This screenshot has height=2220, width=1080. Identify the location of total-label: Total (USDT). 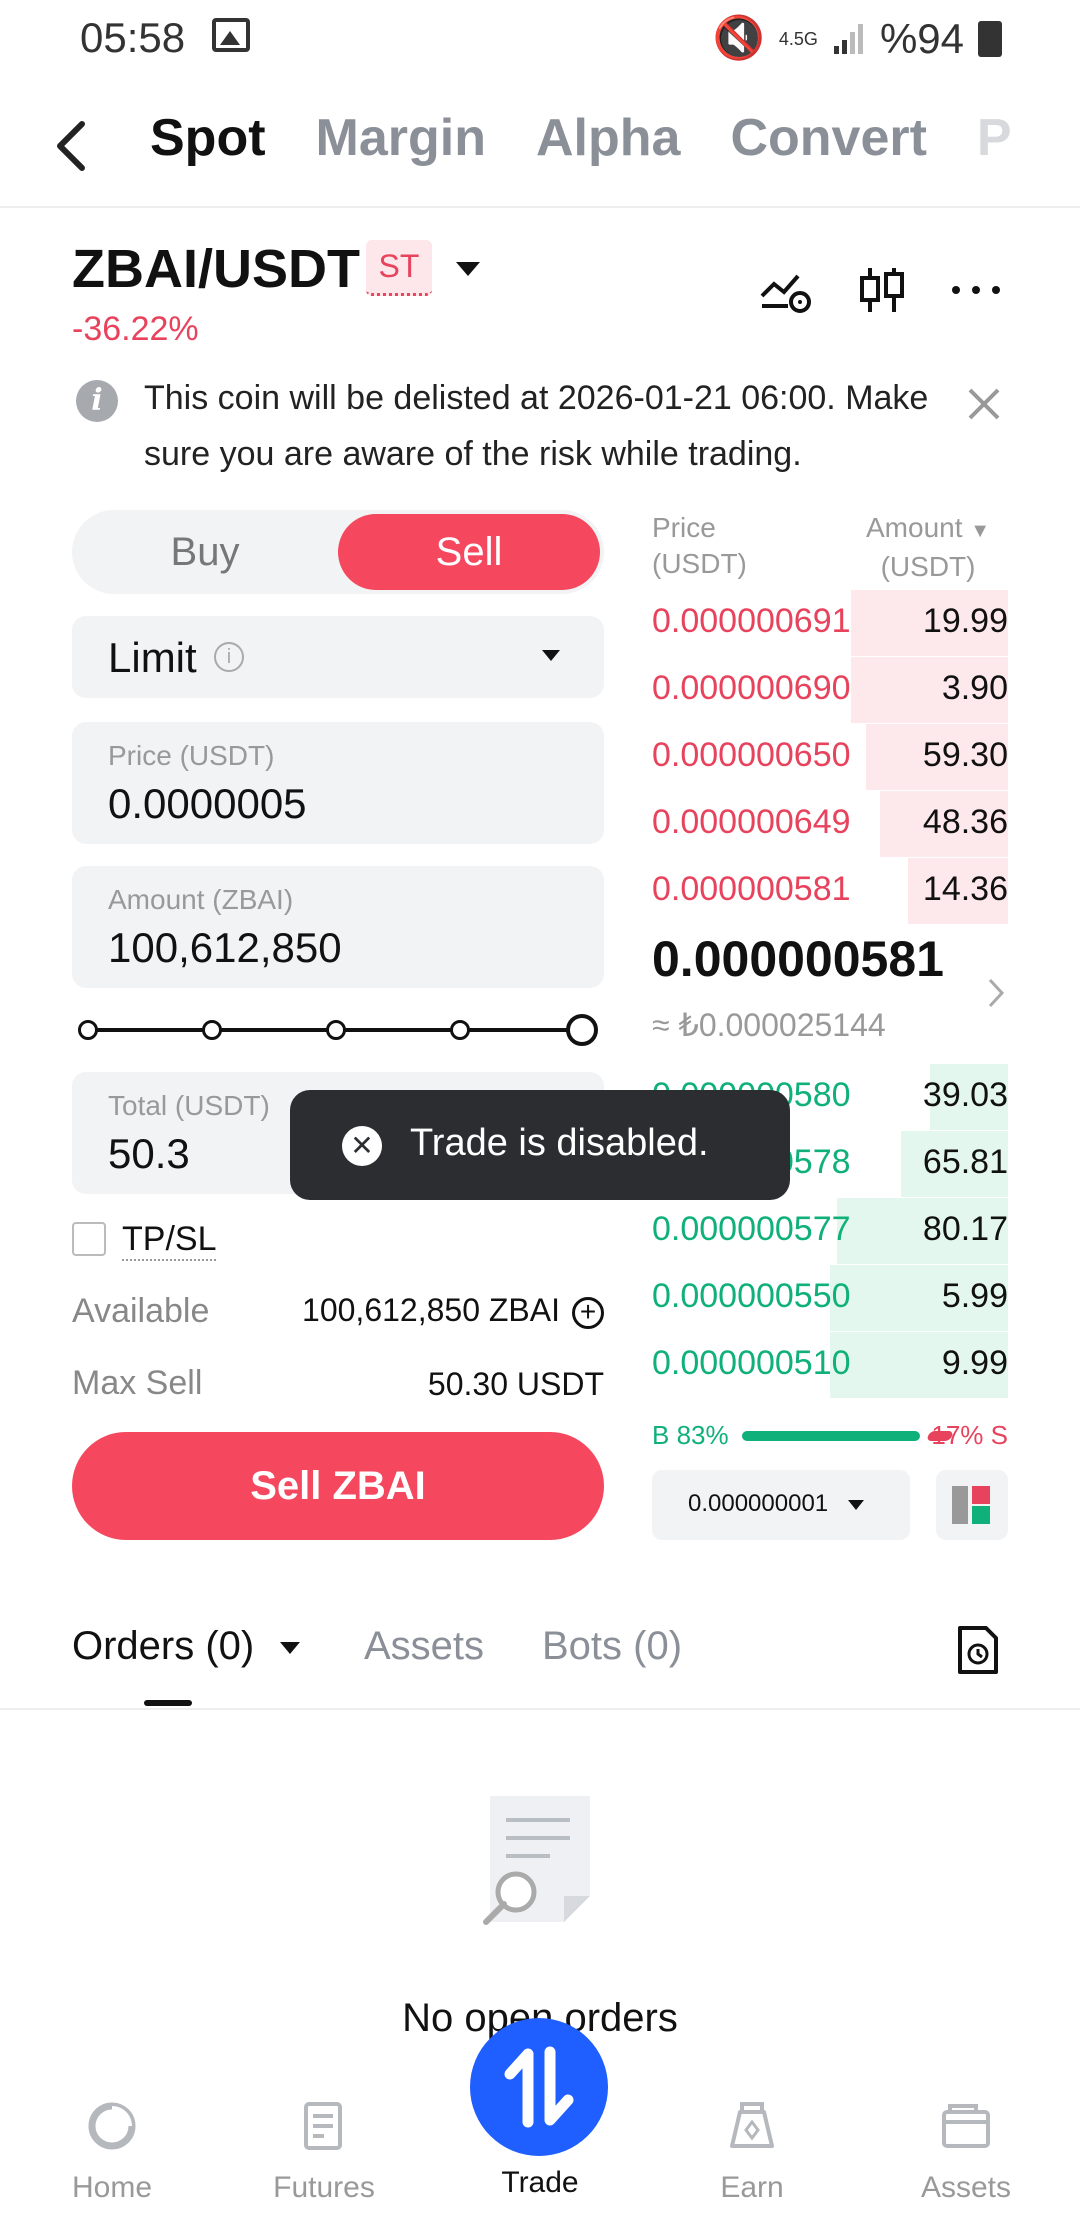
(189, 1105).